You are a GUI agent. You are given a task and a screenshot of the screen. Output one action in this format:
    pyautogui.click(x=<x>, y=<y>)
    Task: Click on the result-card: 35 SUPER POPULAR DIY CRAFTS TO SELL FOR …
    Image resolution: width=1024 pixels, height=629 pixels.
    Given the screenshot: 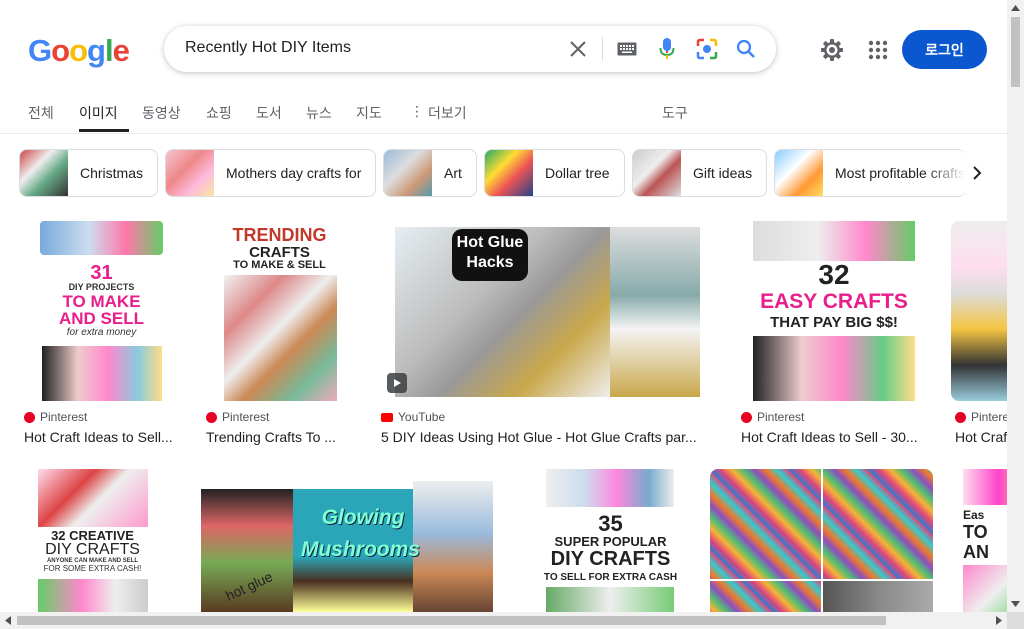 What is the action you would take?
    pyautogui.click(x=610, y=540)
    